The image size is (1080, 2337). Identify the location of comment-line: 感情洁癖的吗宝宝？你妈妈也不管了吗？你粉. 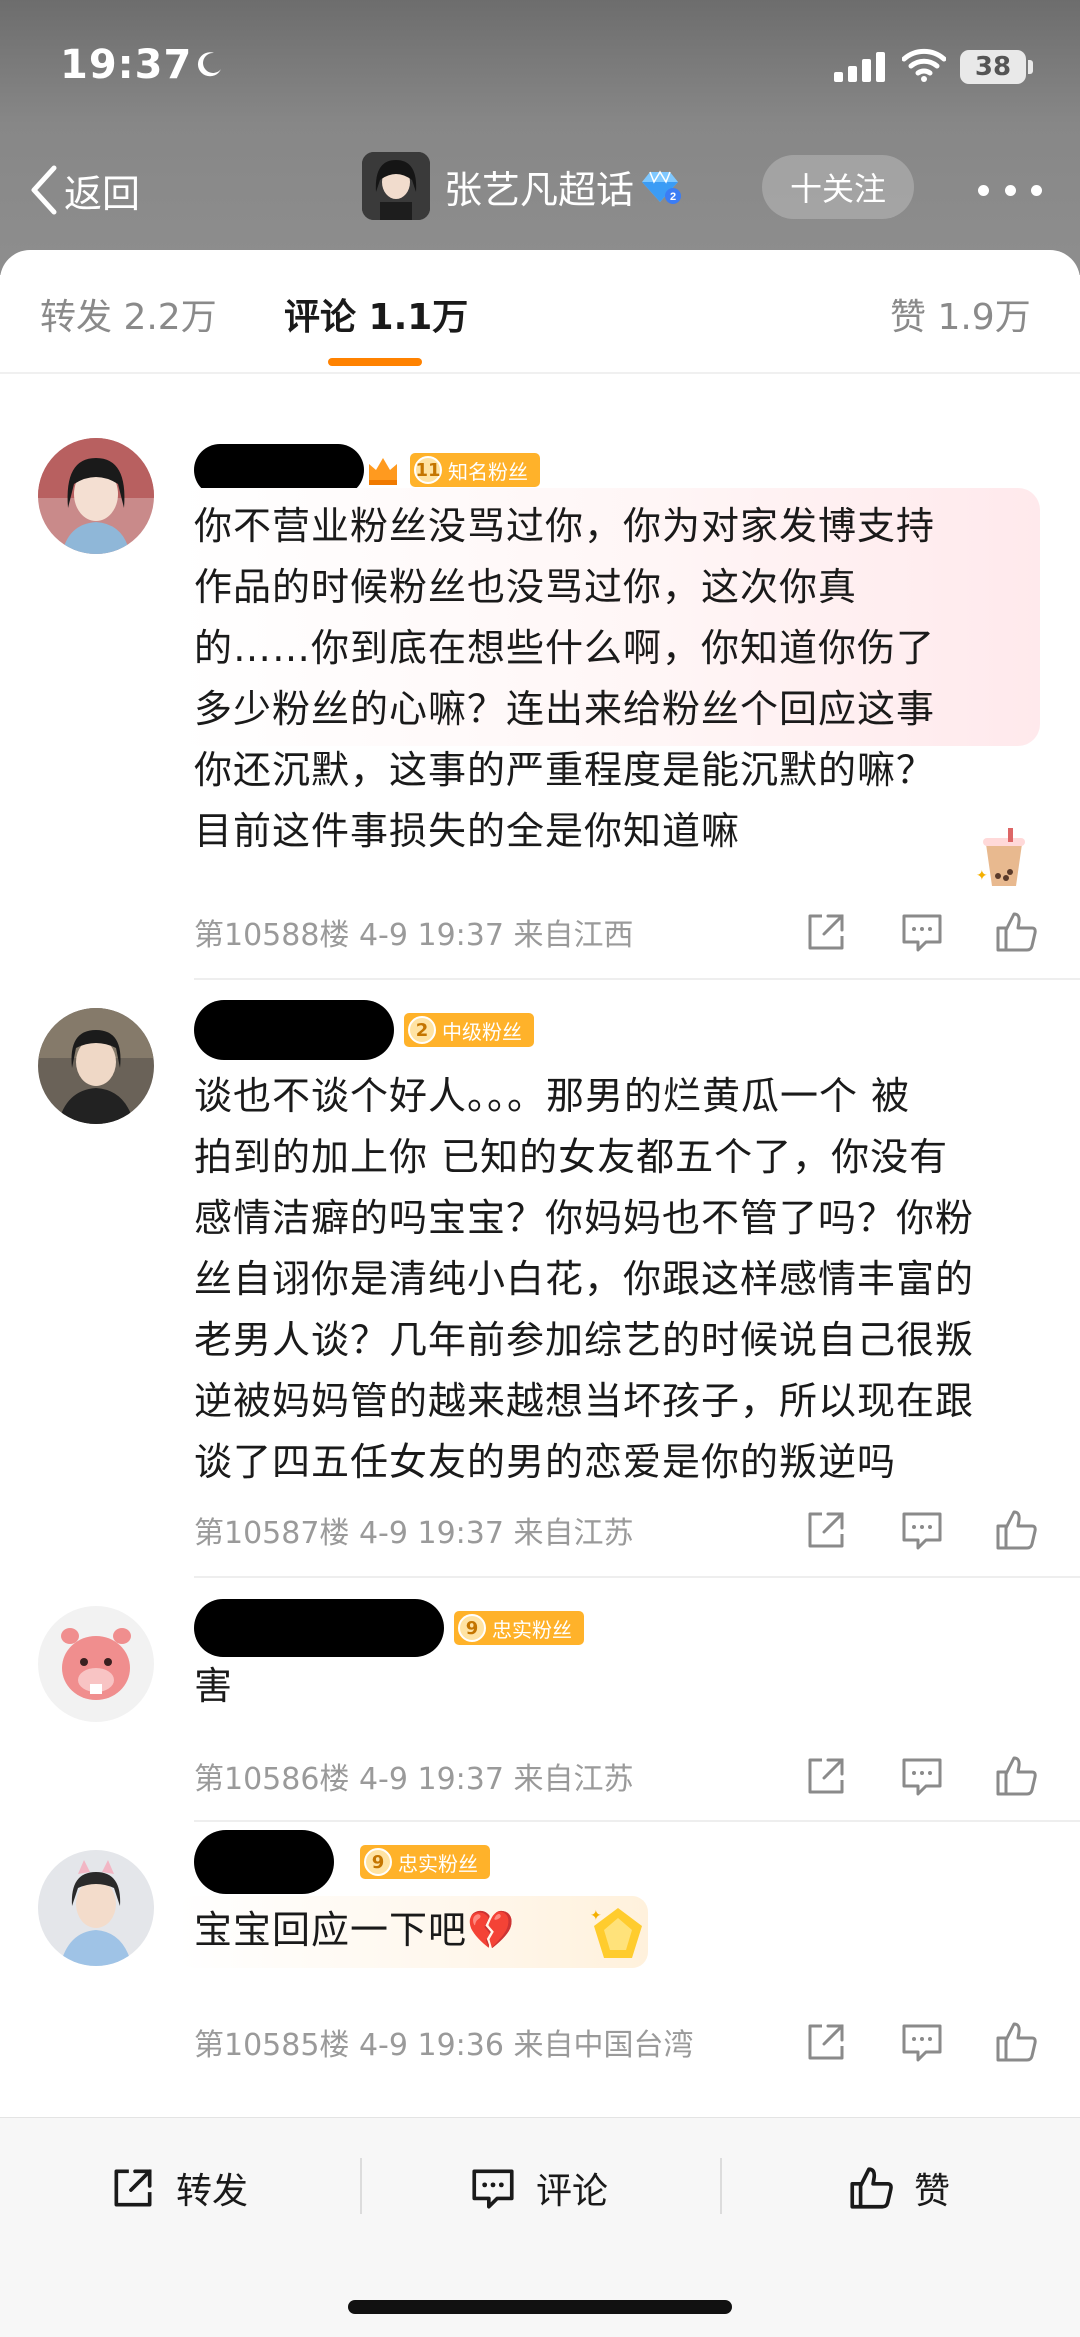
(584, 1218).